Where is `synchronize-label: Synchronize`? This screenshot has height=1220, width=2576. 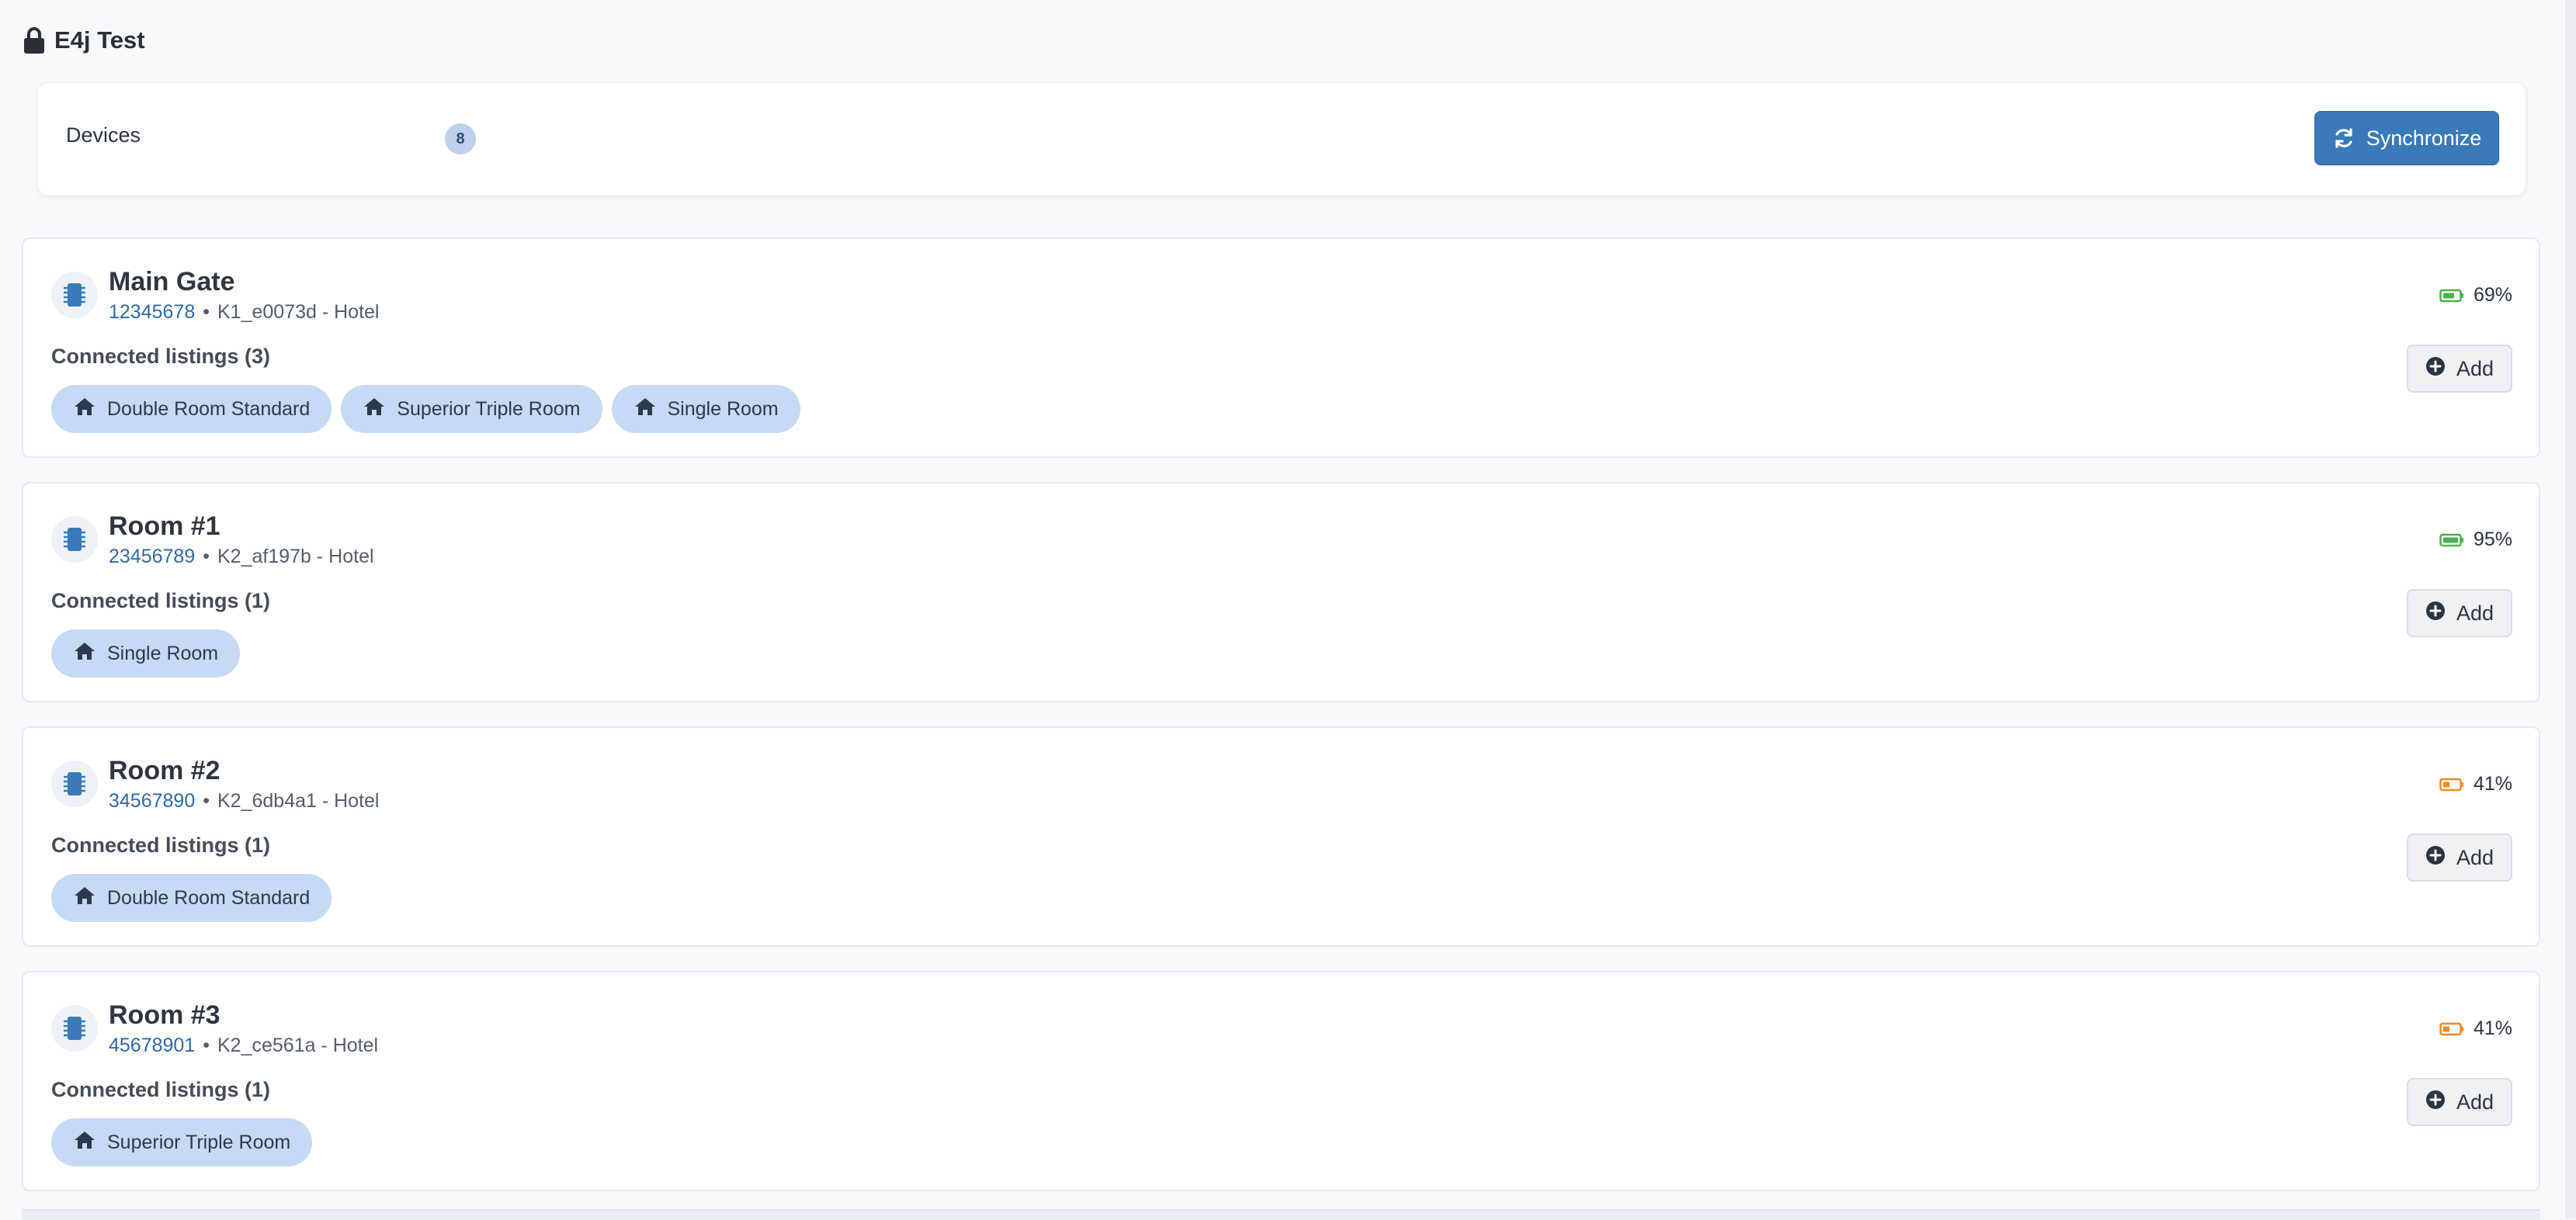
synchronize-label: Synchronize is located at coordinates (2424, 138).